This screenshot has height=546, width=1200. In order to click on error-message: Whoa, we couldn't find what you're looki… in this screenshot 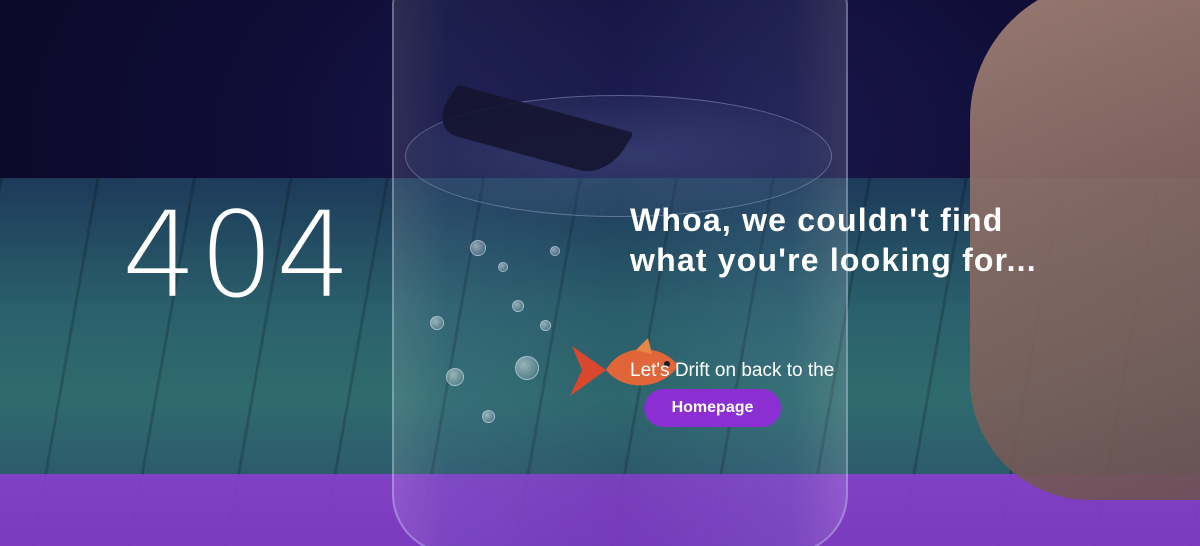, I will do `click(840, 240)`.